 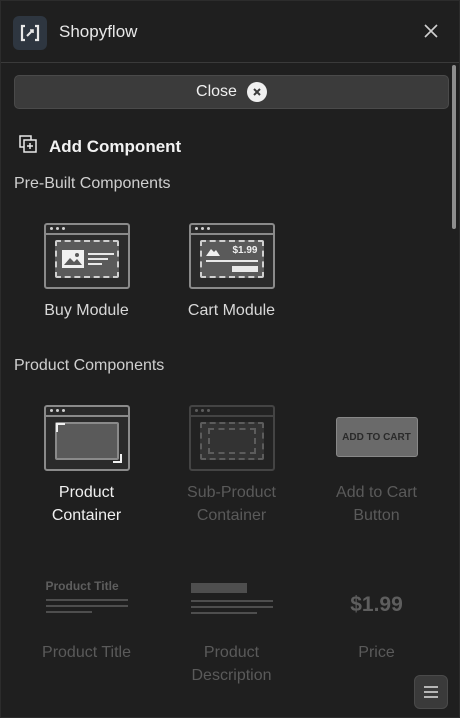 I want to click on tile-label-line-1: Add to Cart, so click(x=376, y=492).